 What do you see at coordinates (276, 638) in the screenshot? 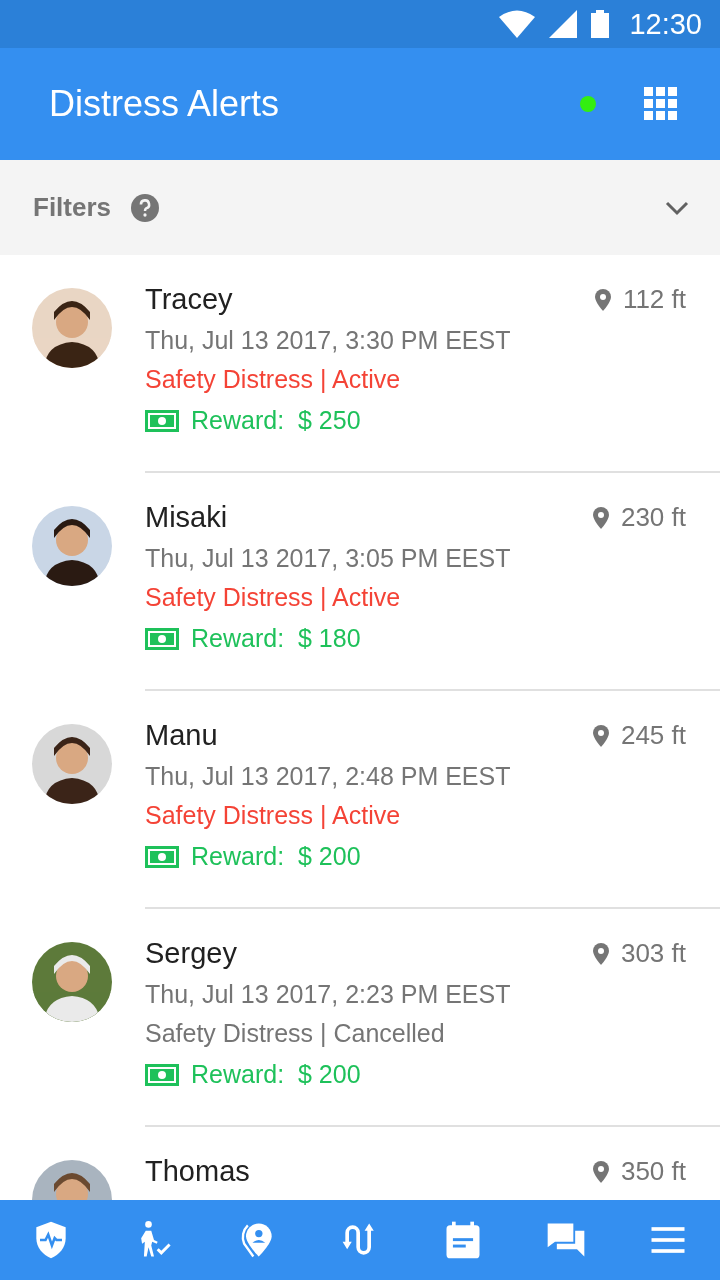
I see `alert-reward: Reward: $ 180` at bounding box center [276, 638].